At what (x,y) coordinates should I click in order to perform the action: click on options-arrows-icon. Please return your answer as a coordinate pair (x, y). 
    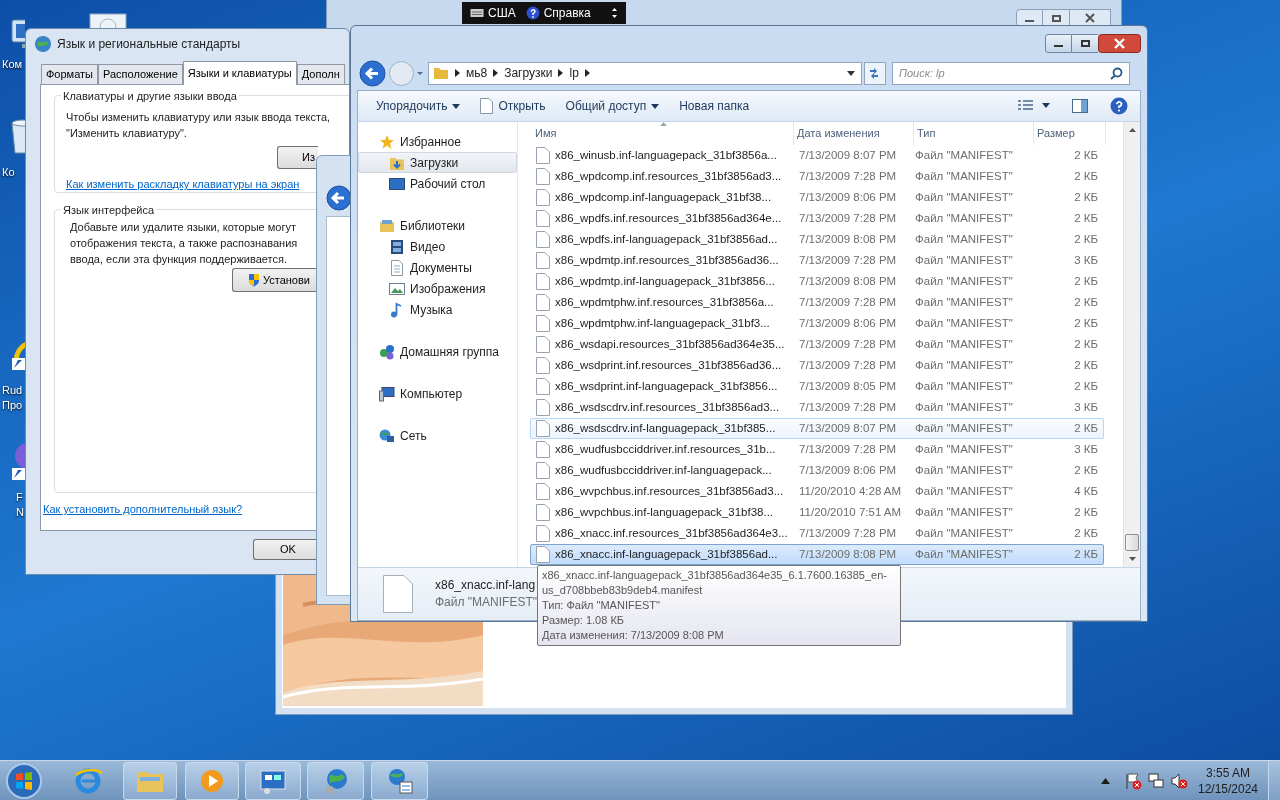
    Looking at the image, I should click on (614, 13).